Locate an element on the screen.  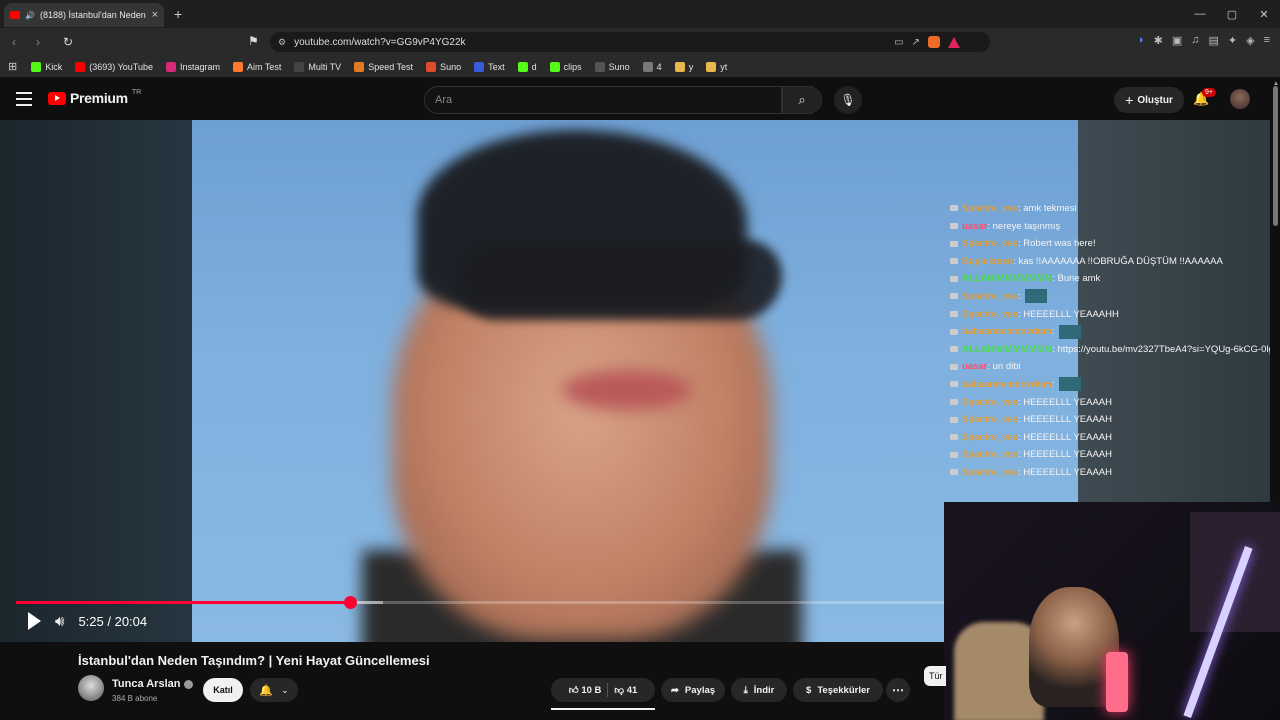
bookmark-label: Aim Test is located at coordinates (264, 66).